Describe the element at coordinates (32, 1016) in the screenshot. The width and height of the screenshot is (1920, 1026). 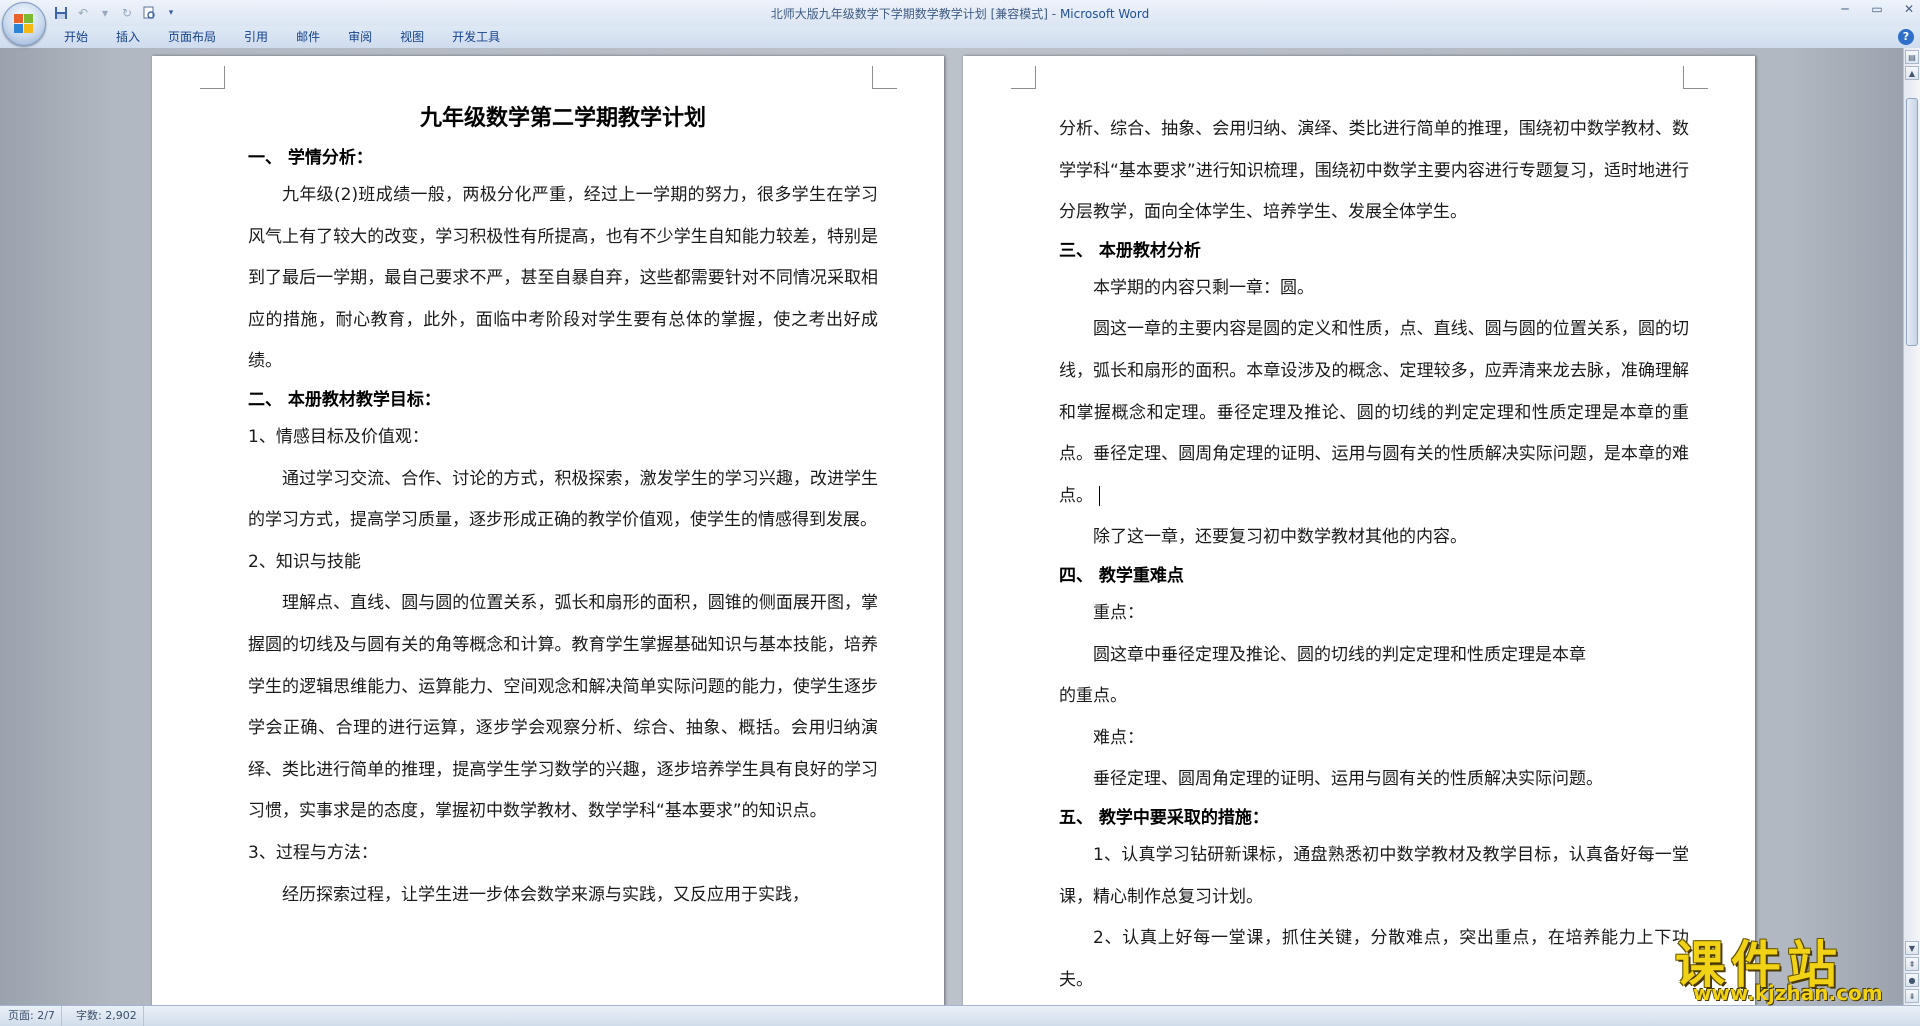
I see `page-count-status: 页面: 2/7` at that location.